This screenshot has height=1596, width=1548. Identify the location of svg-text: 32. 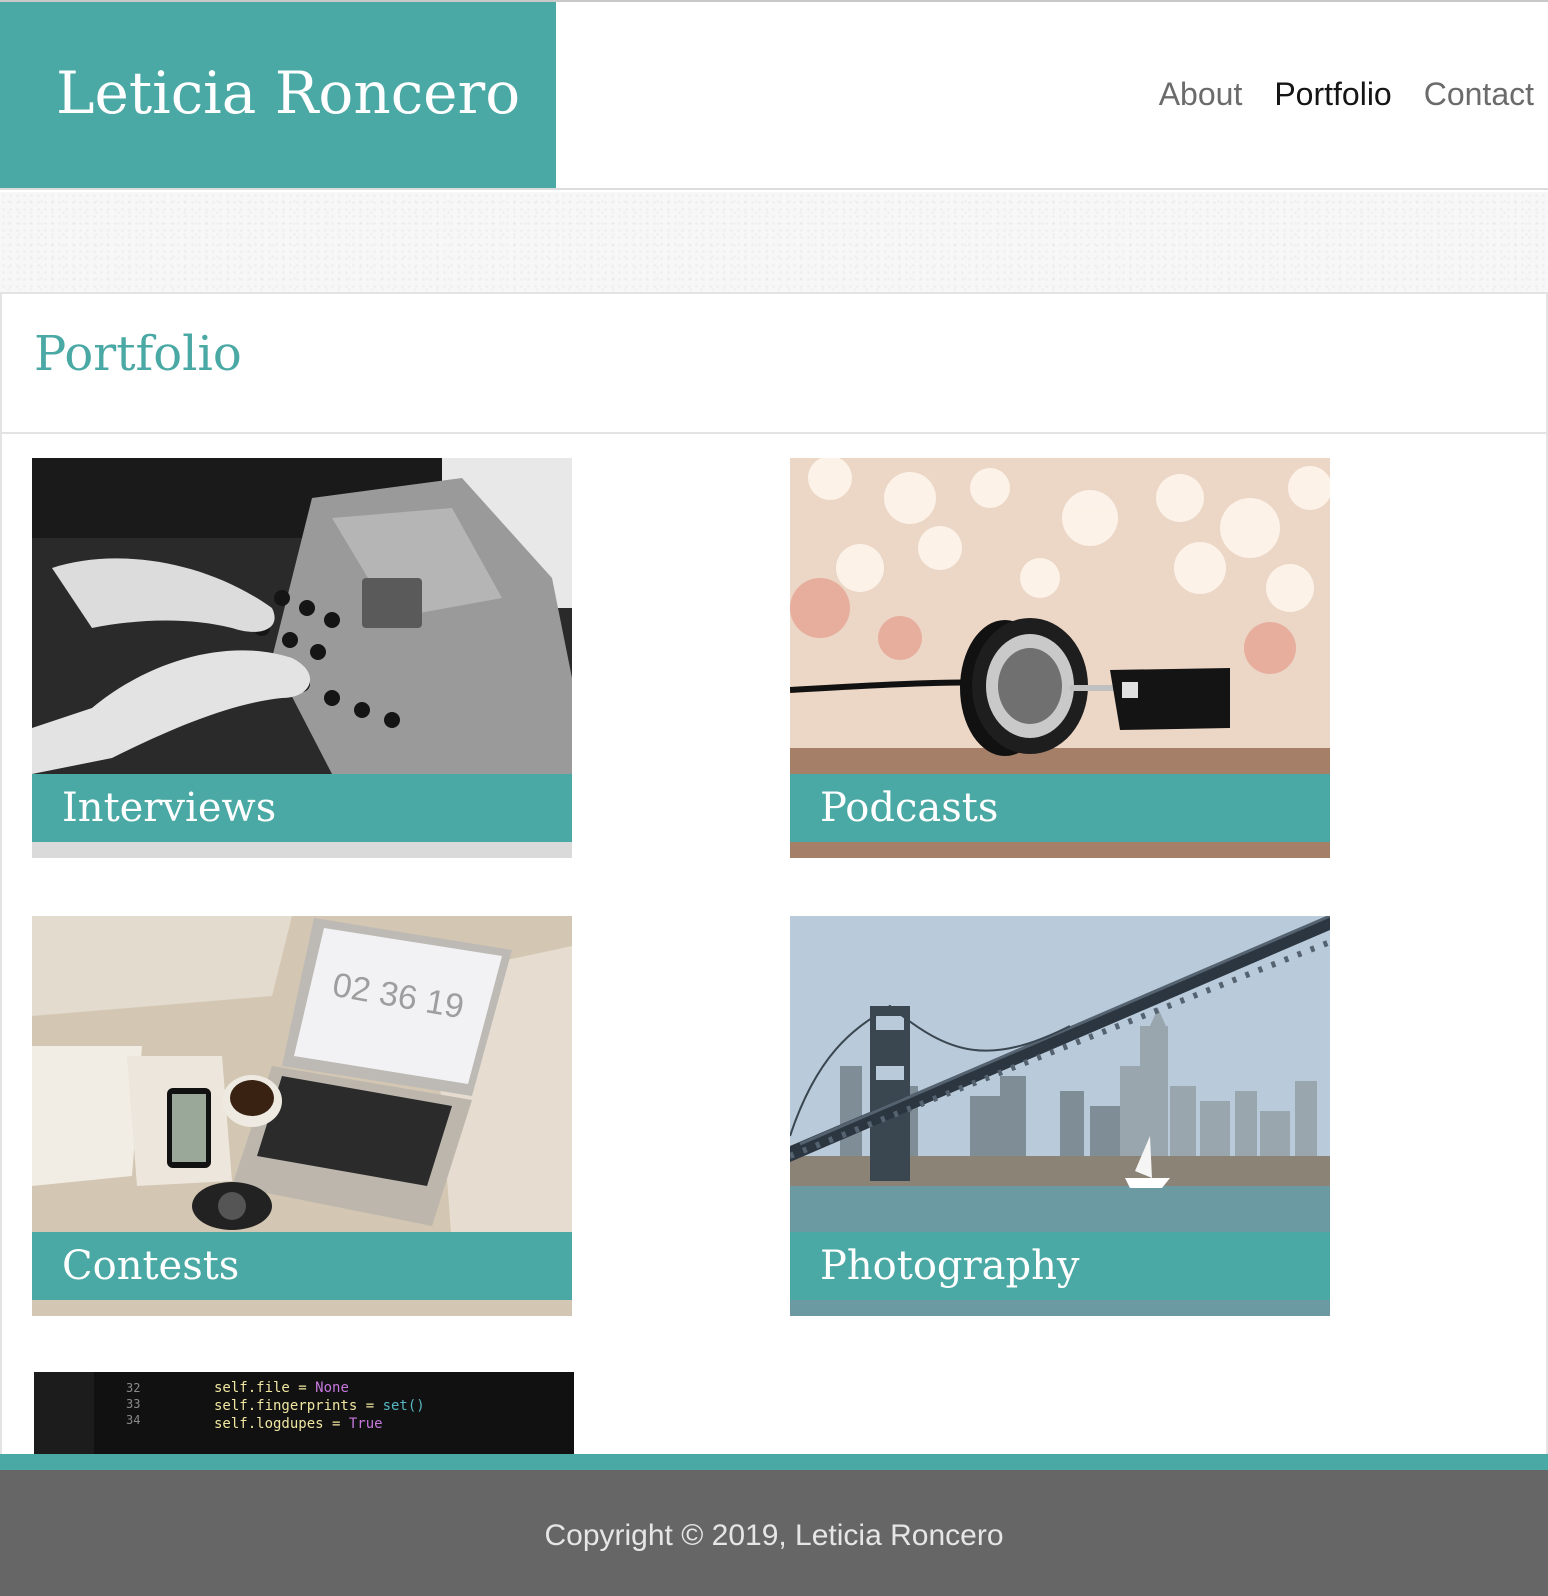
(133, 1388).